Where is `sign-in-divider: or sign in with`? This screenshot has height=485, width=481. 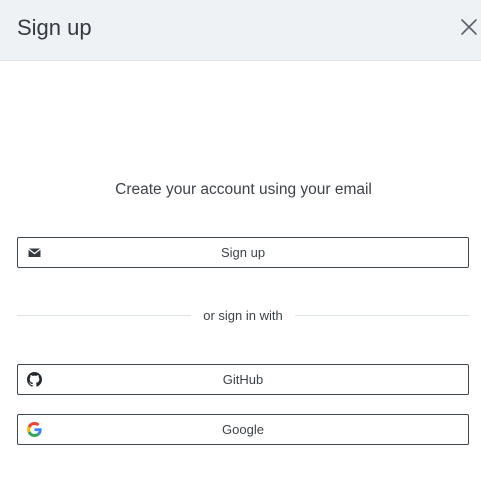
sign-in-divider: or sign in with is located at coordinates (243, 316).